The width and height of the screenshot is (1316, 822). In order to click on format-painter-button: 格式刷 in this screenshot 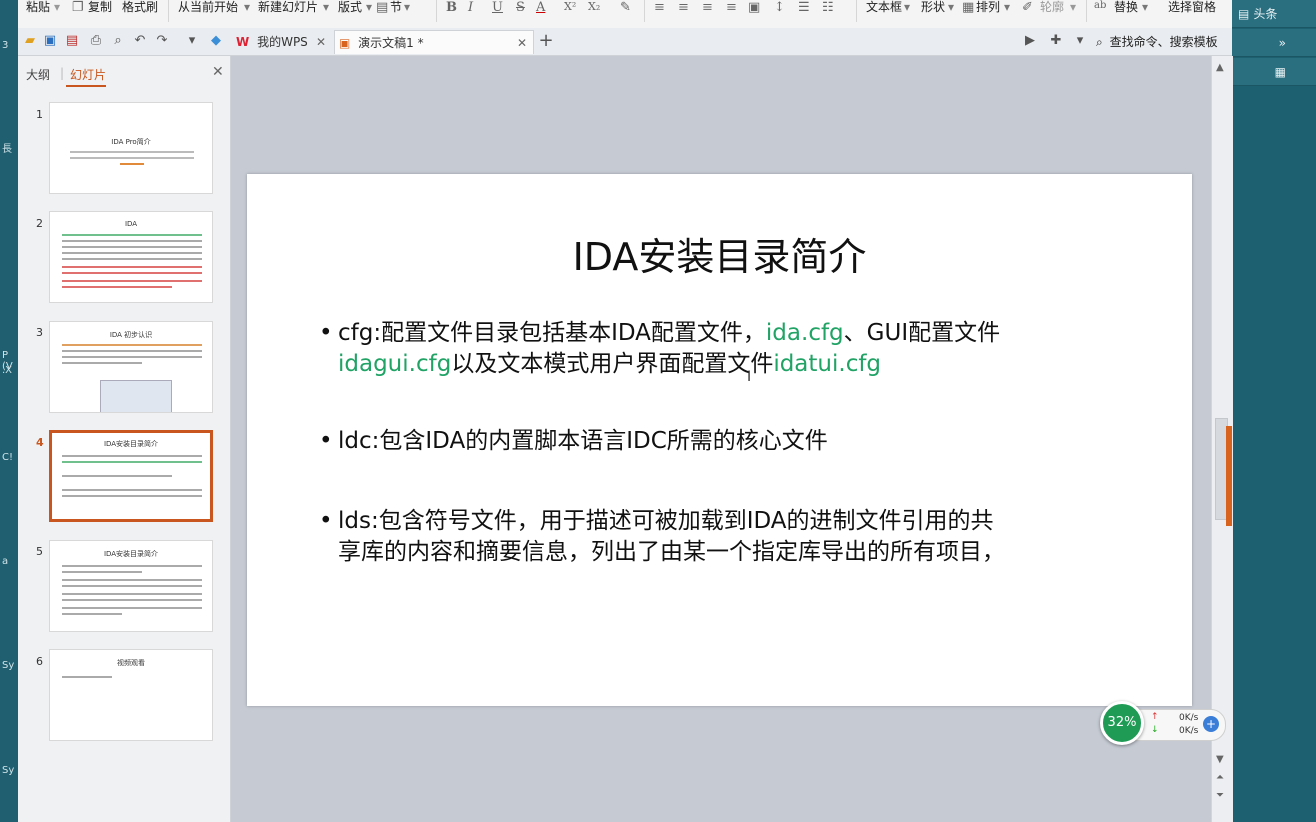, I will do `click(140, 8)`.